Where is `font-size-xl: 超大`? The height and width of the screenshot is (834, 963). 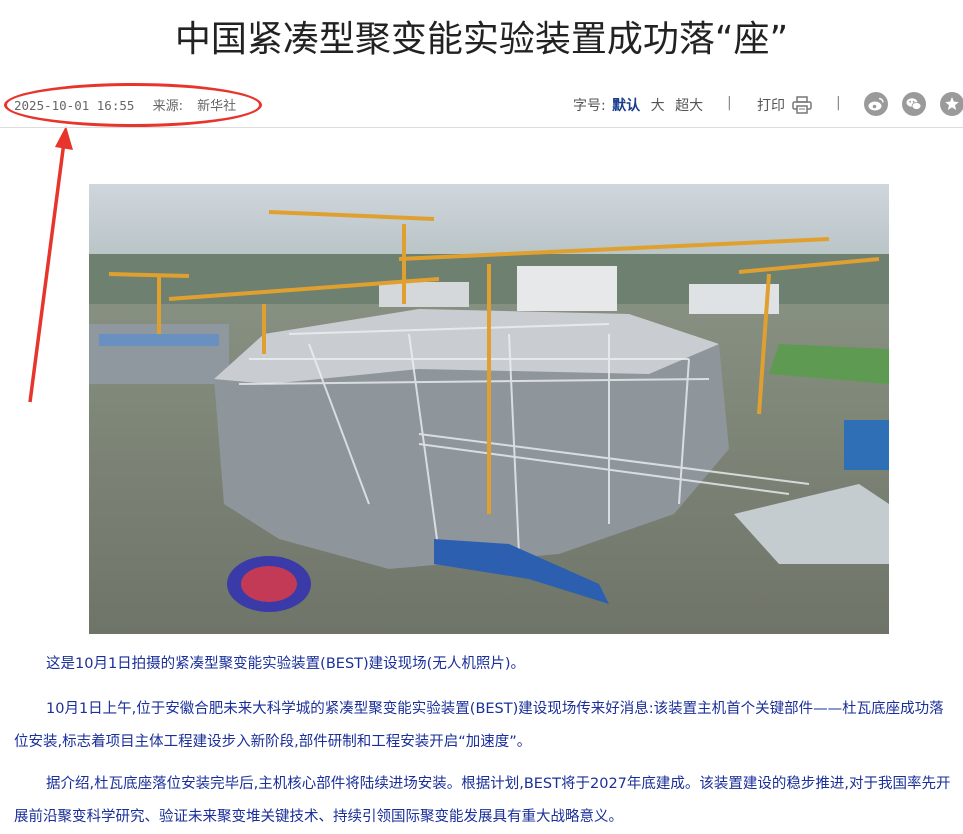 font-size-xl: 超大 is located at coordinates (689, 105).